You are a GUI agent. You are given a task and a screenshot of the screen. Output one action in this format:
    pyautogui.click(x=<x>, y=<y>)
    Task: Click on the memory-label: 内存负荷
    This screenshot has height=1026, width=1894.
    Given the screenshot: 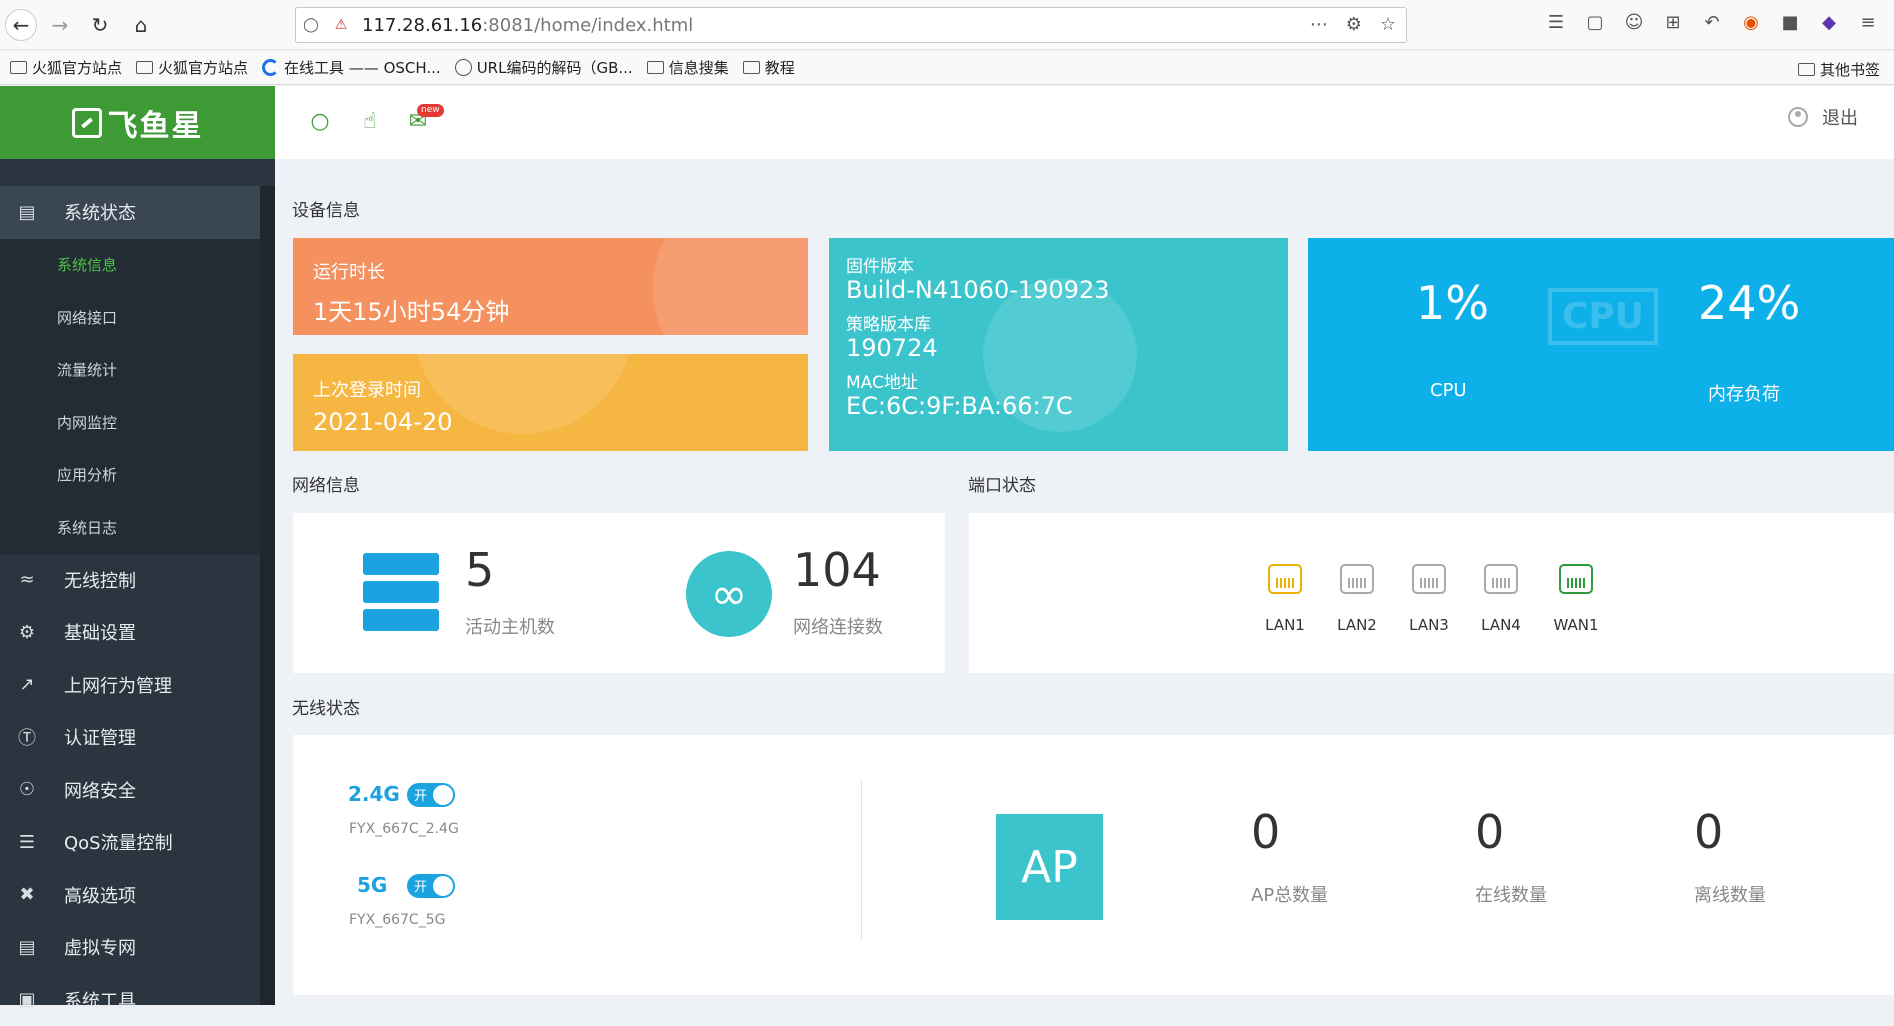 What is the action you would take?
    pyautogui.click(x=1744, y=393)
    